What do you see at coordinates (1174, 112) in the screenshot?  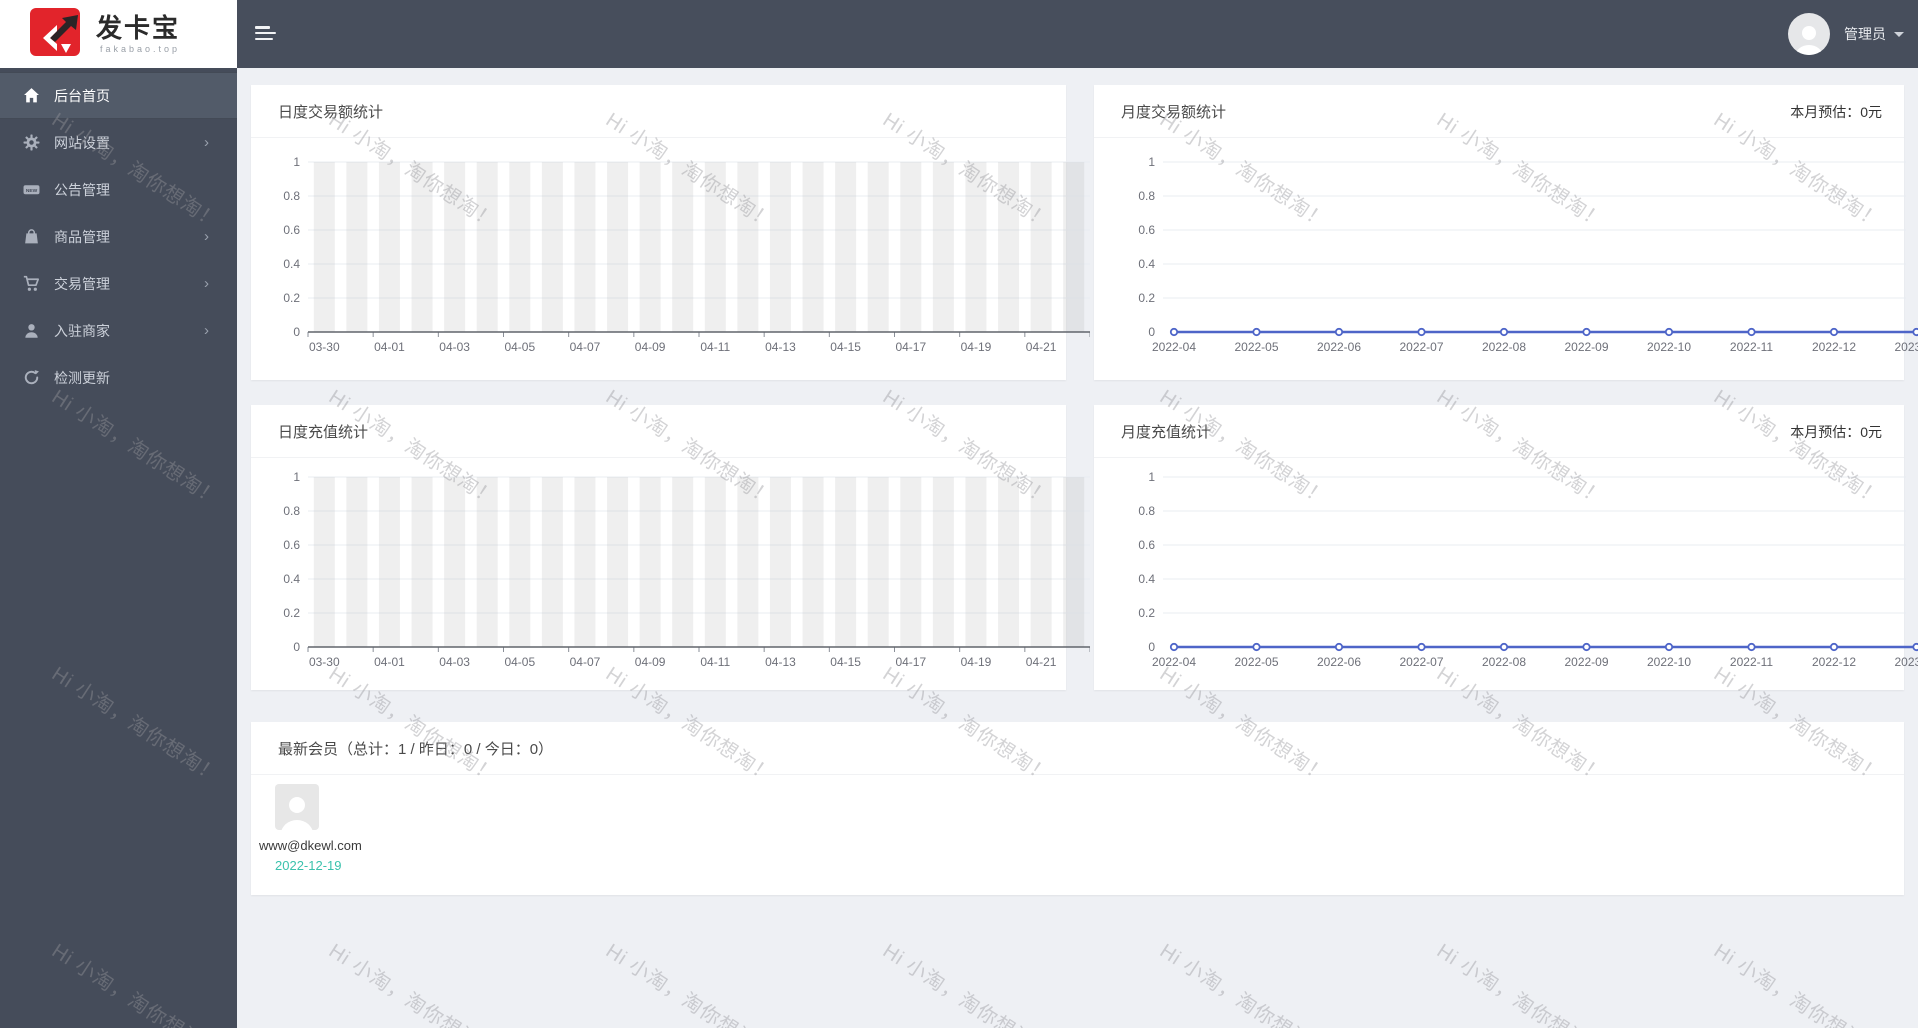 I see `card-title: 月度交易额统计` at bounding box center [1174, 112].